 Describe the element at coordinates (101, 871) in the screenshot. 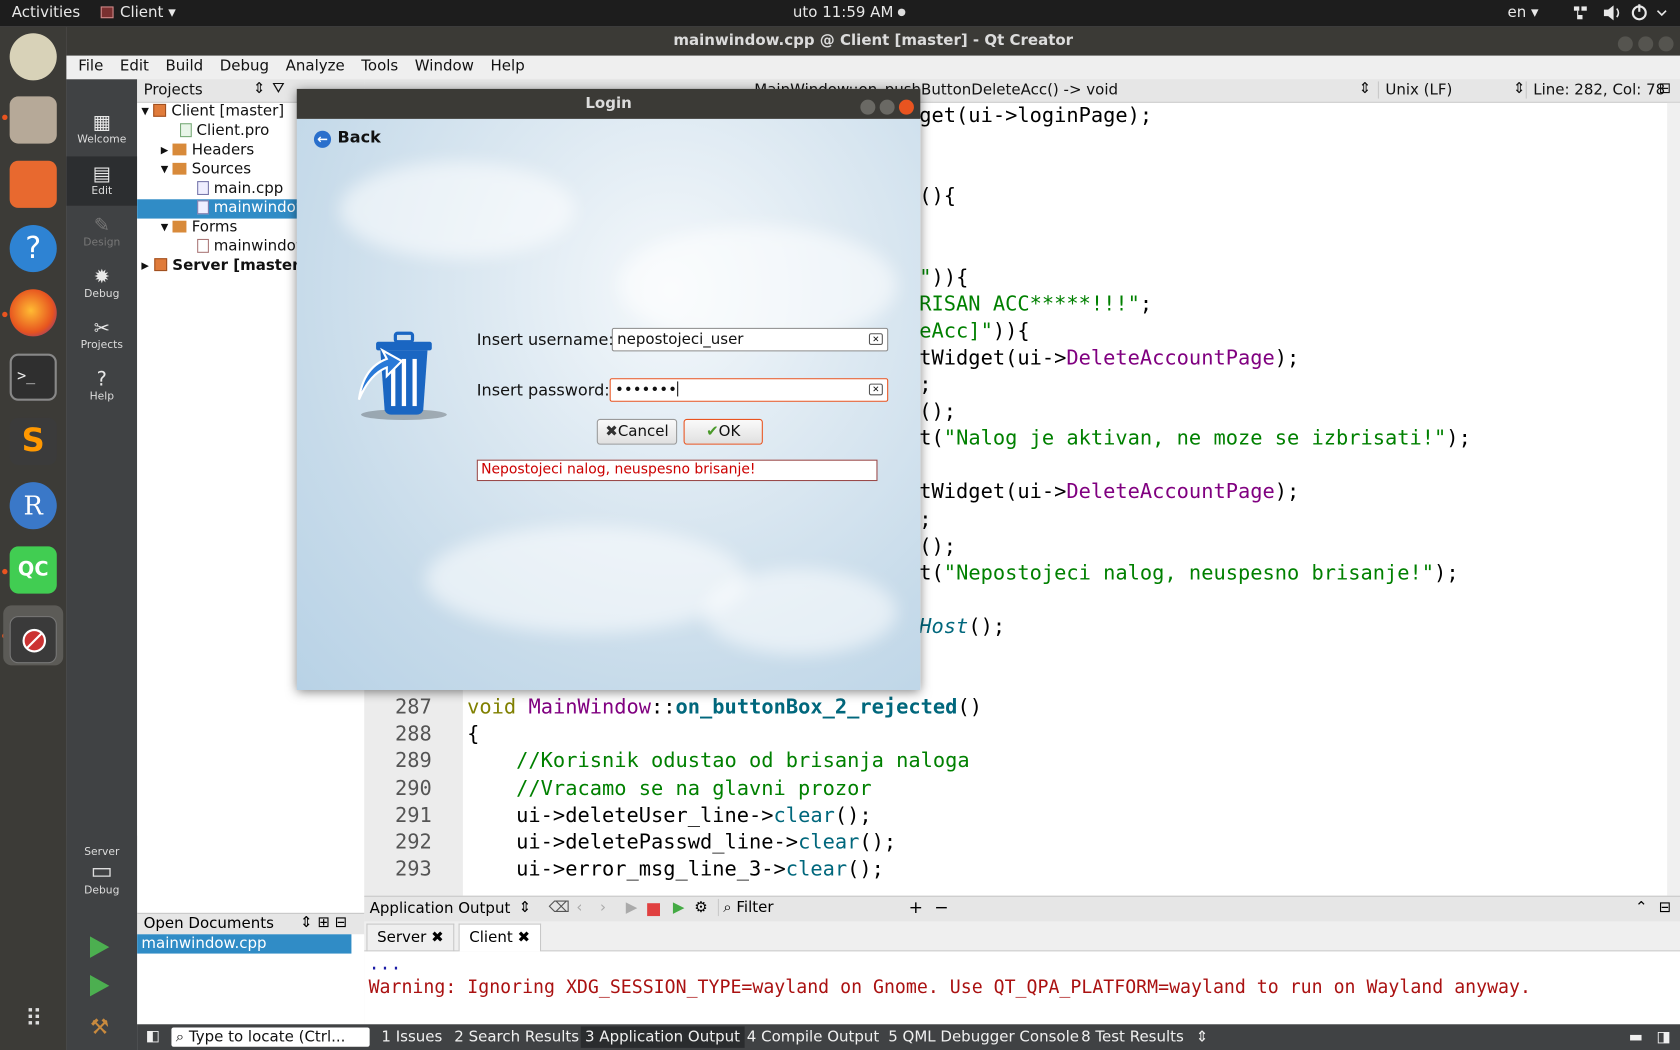

I see `kit-selector: Server ▭ Debug` at that location.